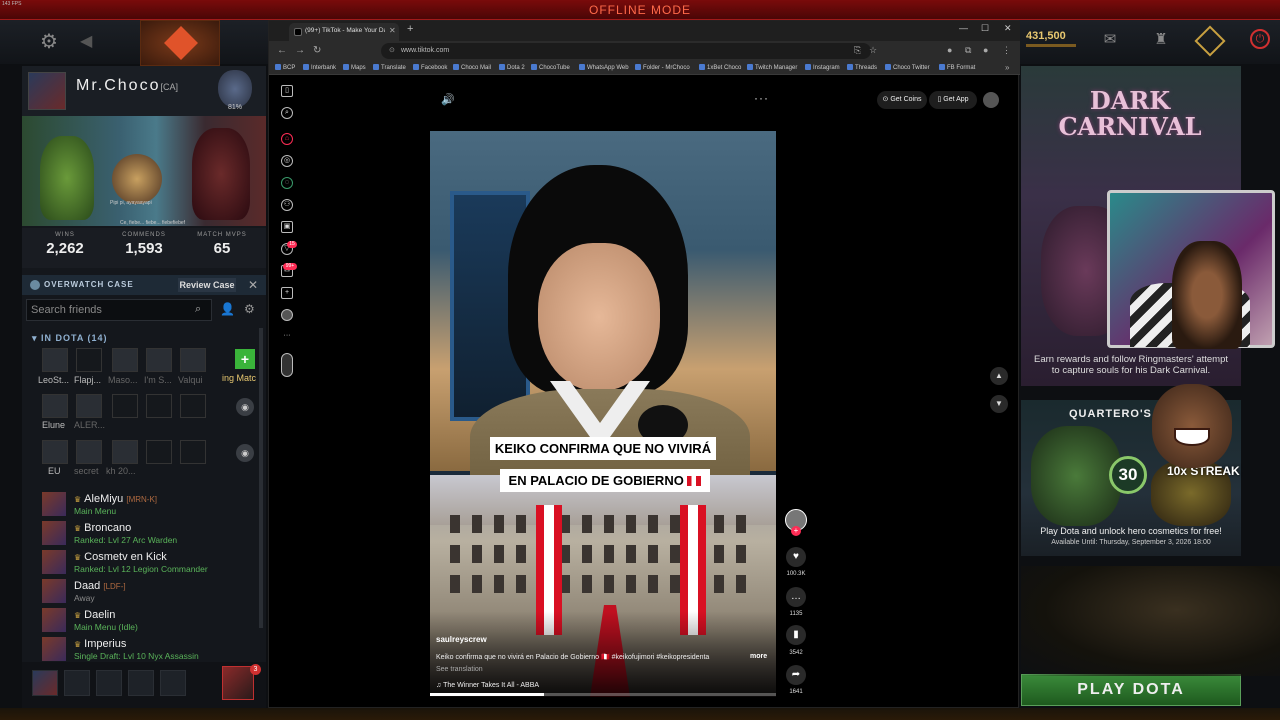  What do you see at coordinates (603, 694) in the screenshot?
I see `video-progress-bar` at bounding box center [603, 694].